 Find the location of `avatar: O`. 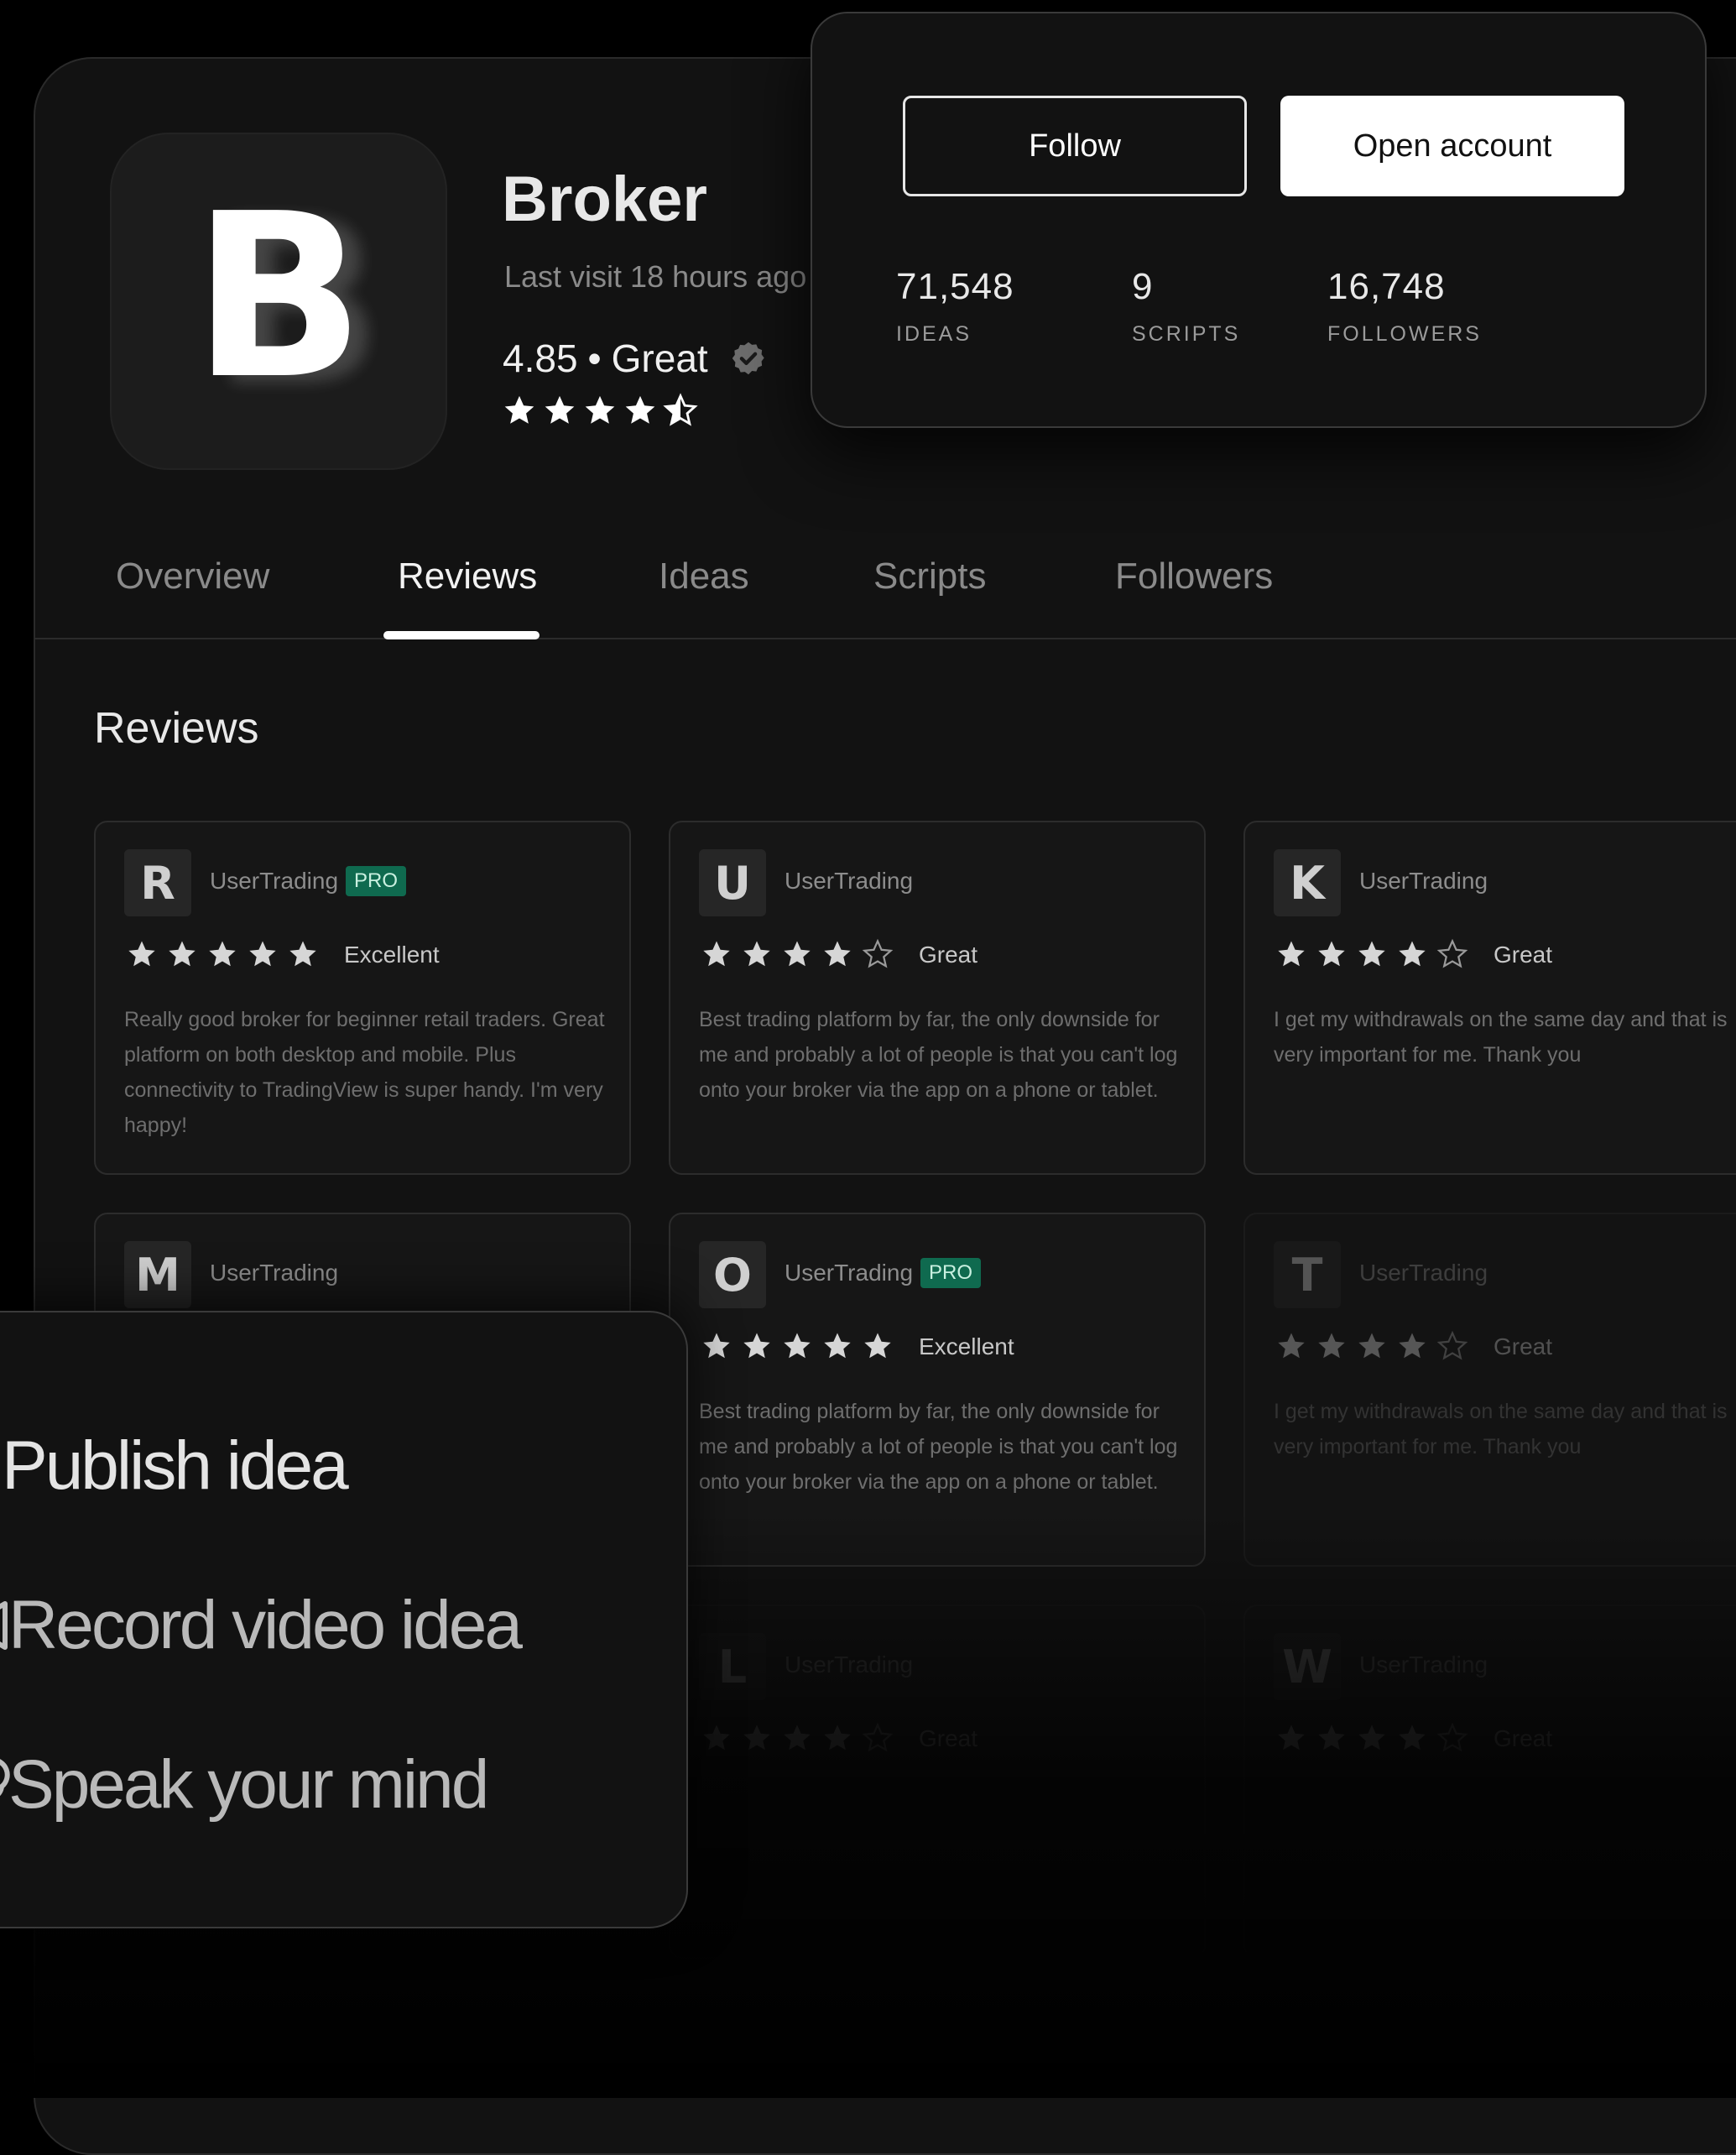

avatar: O is located at coordinates (732, 1275).